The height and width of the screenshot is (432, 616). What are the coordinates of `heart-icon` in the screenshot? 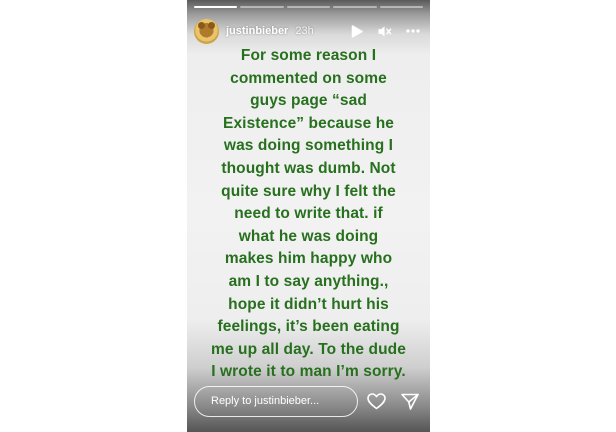 It's located at (376, 401).